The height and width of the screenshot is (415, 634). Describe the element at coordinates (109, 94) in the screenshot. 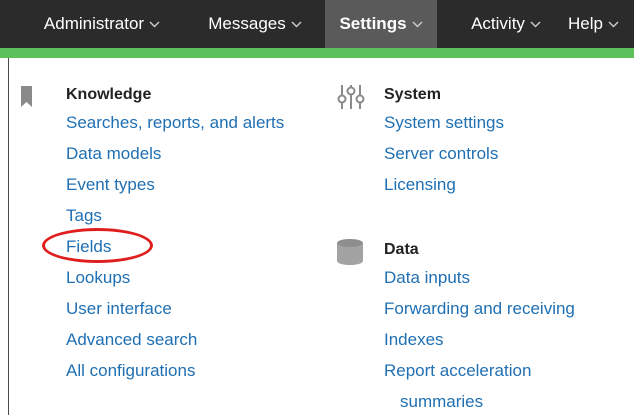

I see `knowledge-section-title: Knowledge` at that location.